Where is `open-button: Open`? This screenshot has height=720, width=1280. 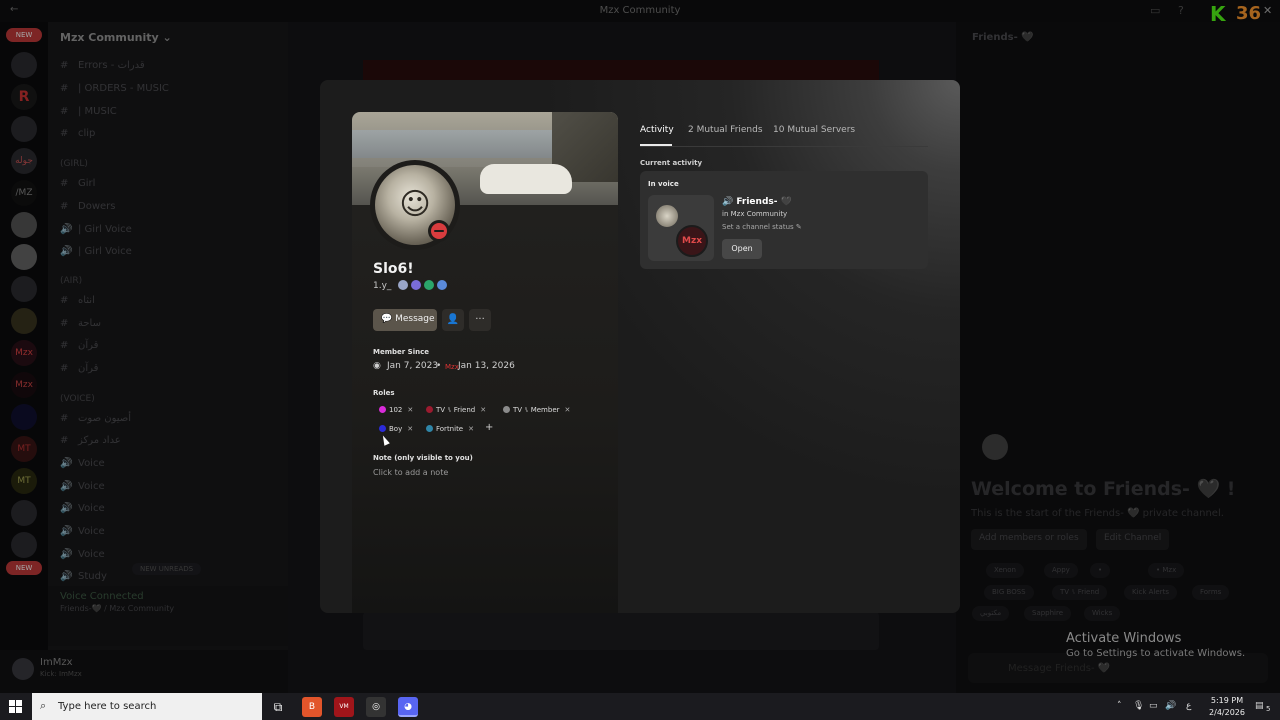
open-button: Open is located at coordinates (742, 249).